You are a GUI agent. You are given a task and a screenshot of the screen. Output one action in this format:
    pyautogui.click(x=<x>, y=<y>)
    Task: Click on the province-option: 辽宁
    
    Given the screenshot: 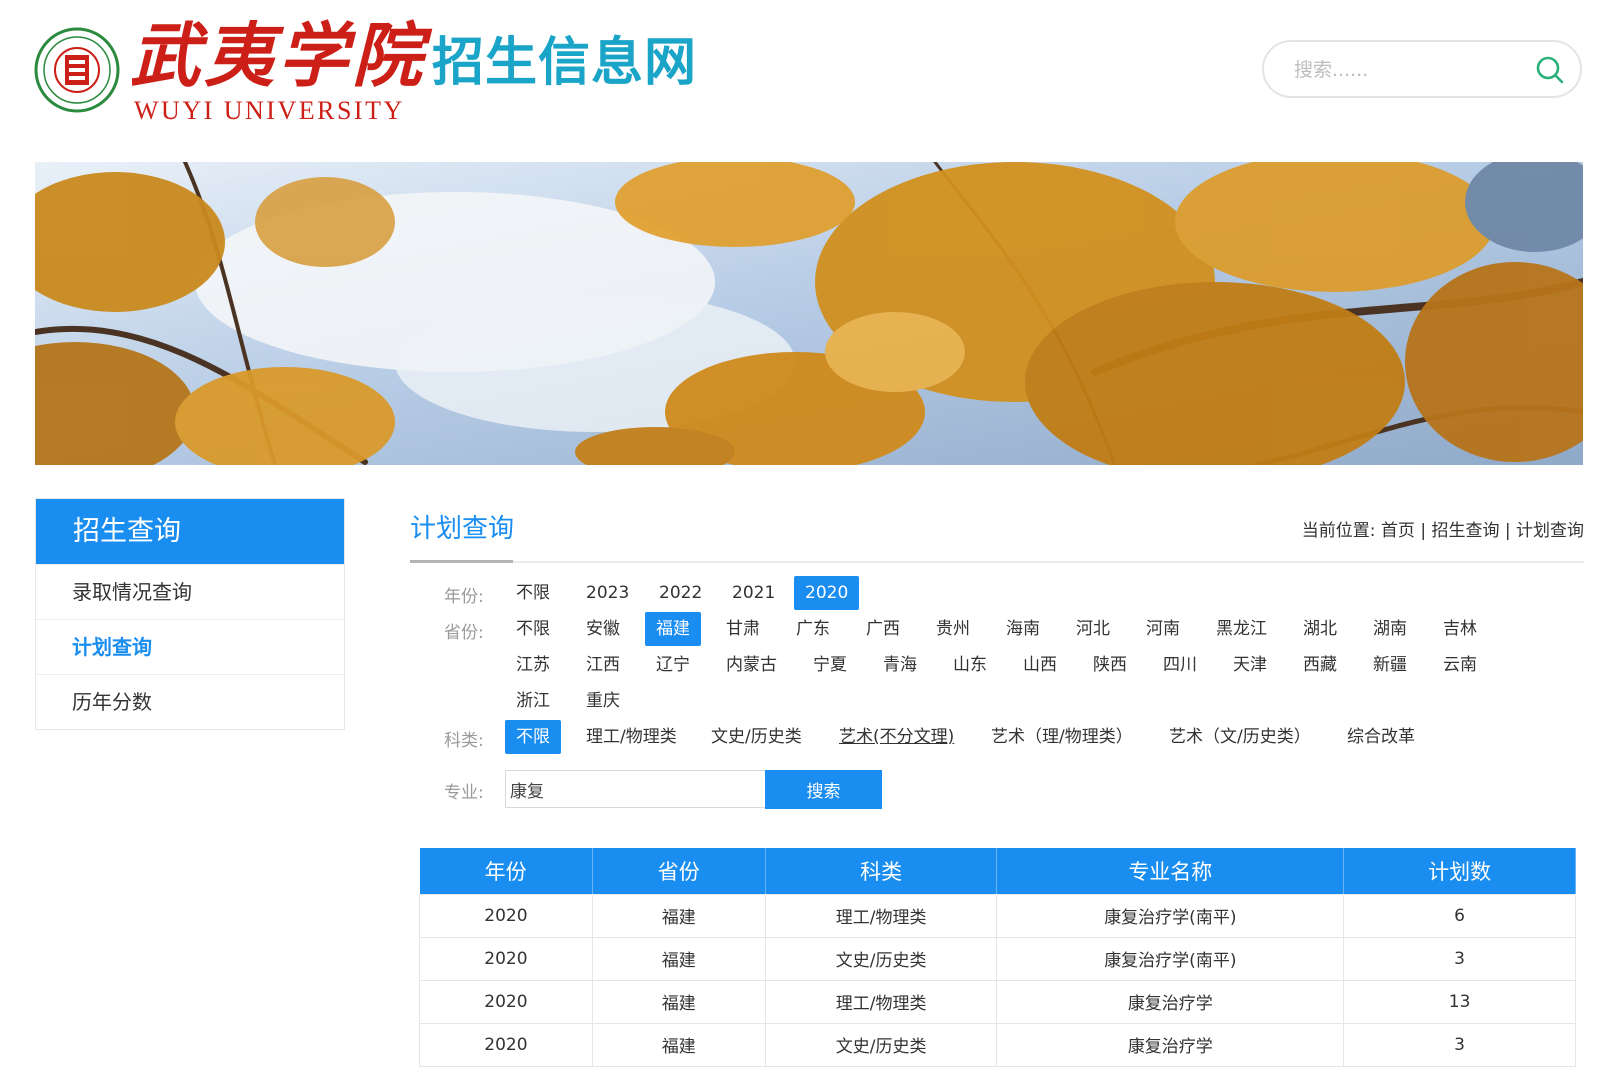 What is the action you would take?
    pyautogui.click(x=673, y=665)
    